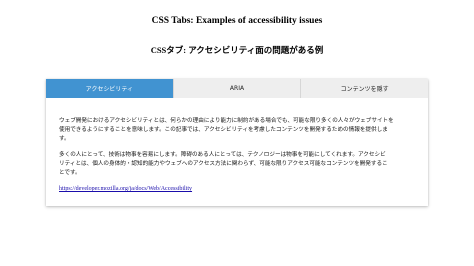  I want to click on tab-aria: ARIA, so click(237, 88).